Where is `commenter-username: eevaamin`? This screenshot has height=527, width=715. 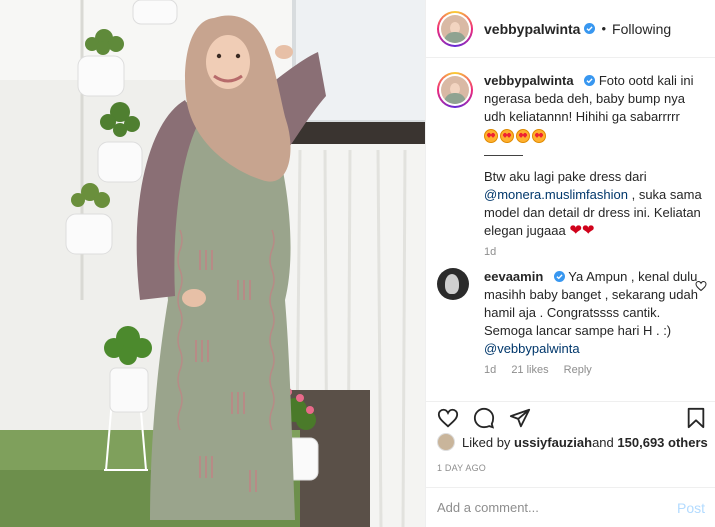 commenter-username: eevaamin is located at coordinates (513, 276).